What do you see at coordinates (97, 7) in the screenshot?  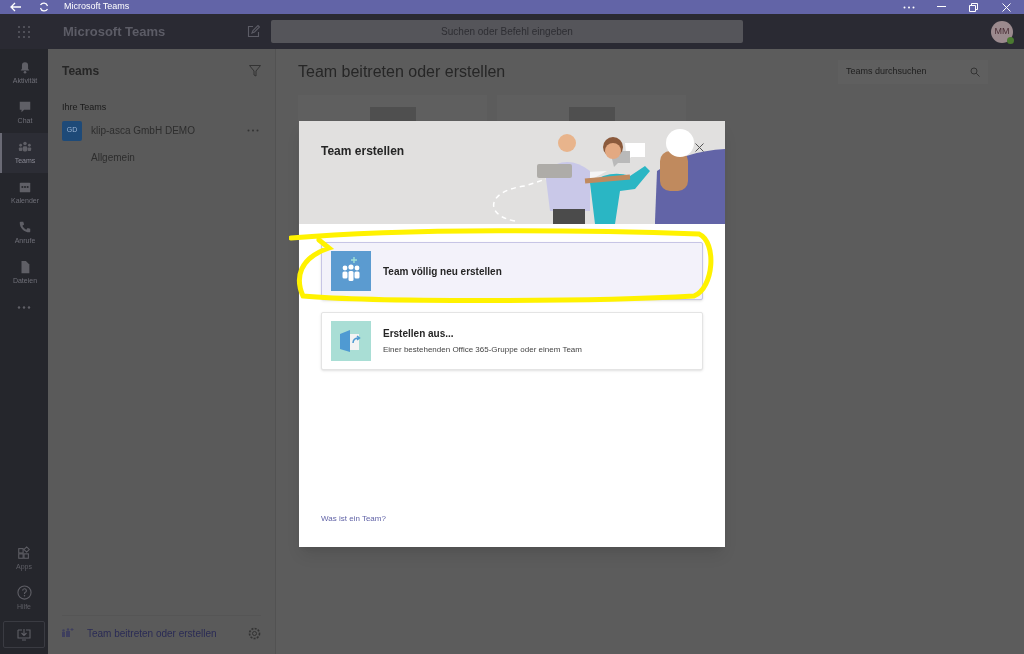 I see `window-title: Microsoft Teams` at bounding box center [97, 7].